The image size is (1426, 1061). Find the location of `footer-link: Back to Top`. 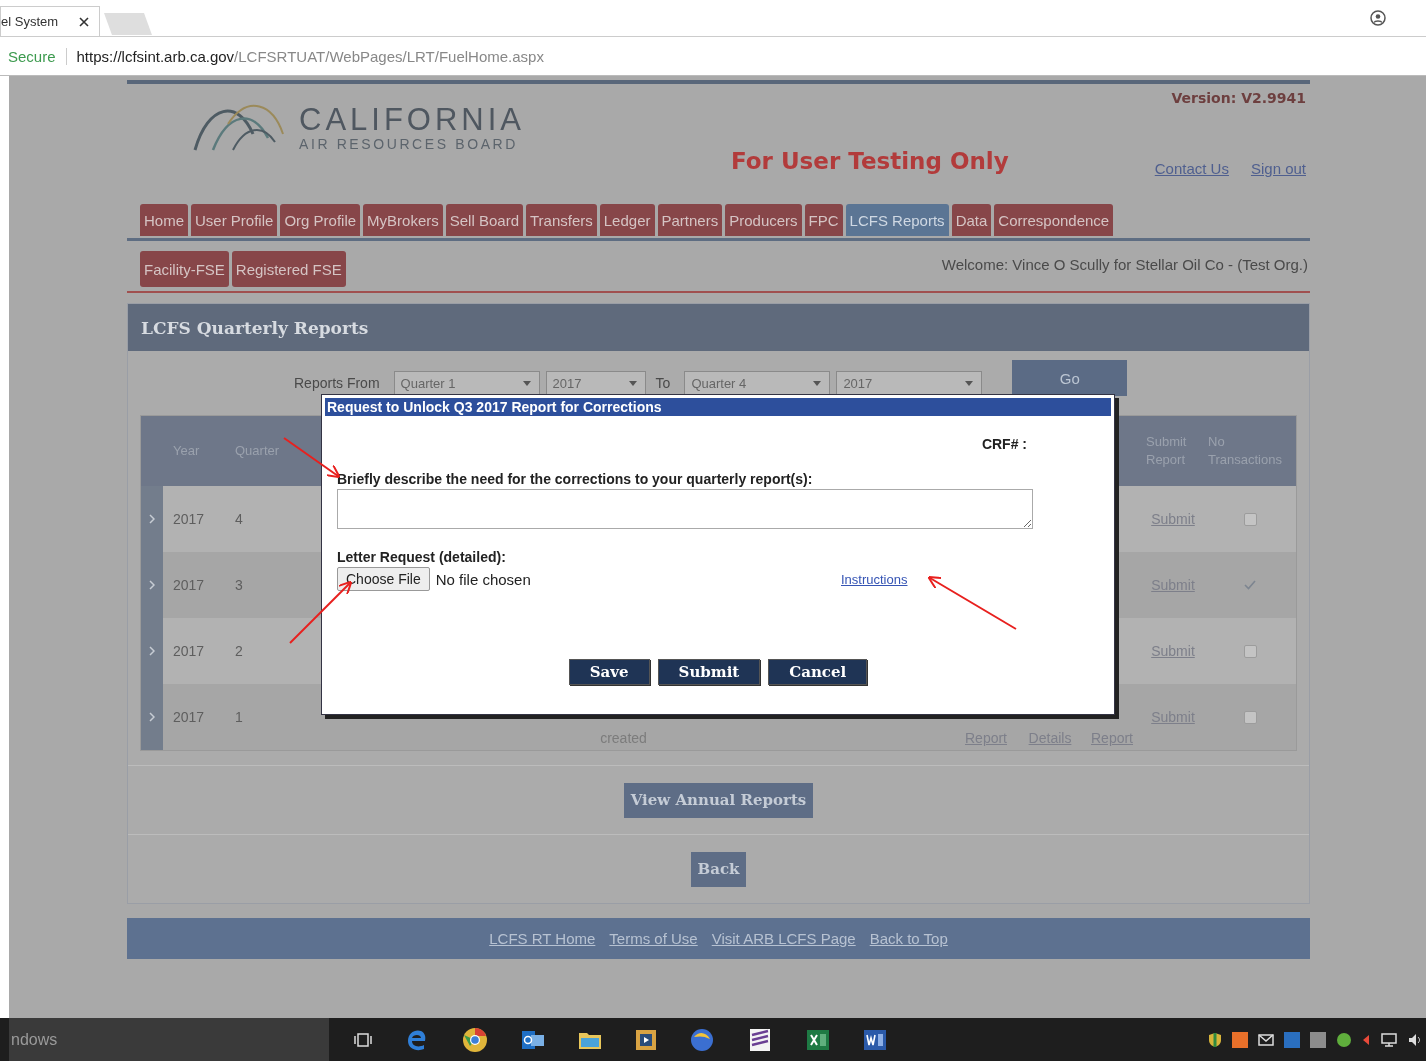

footer-link: Back to Top is located at coordinates (908, 938).